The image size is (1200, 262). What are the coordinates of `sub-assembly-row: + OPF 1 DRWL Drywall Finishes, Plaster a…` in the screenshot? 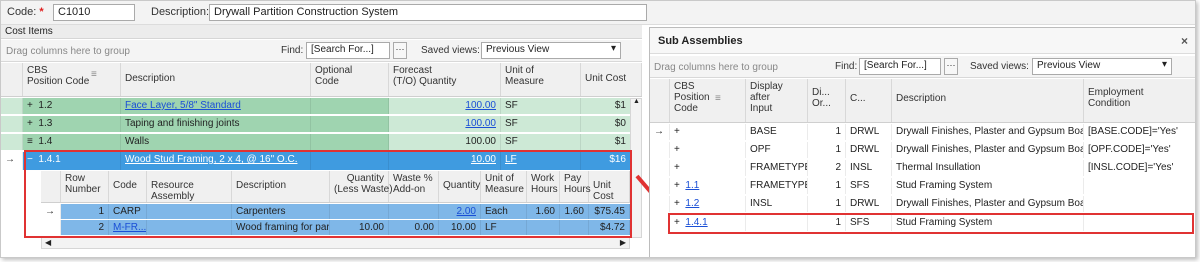 It's located at (922, 150).